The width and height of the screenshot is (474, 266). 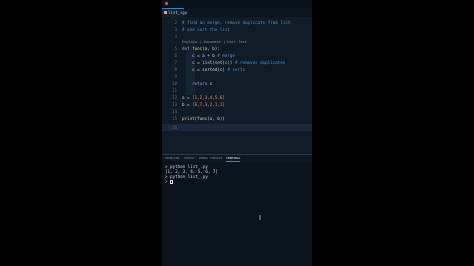 What do you see at coordinates (187, 48) in the screenshot?
I see `keyword: def` at bounding box center [187, 48].